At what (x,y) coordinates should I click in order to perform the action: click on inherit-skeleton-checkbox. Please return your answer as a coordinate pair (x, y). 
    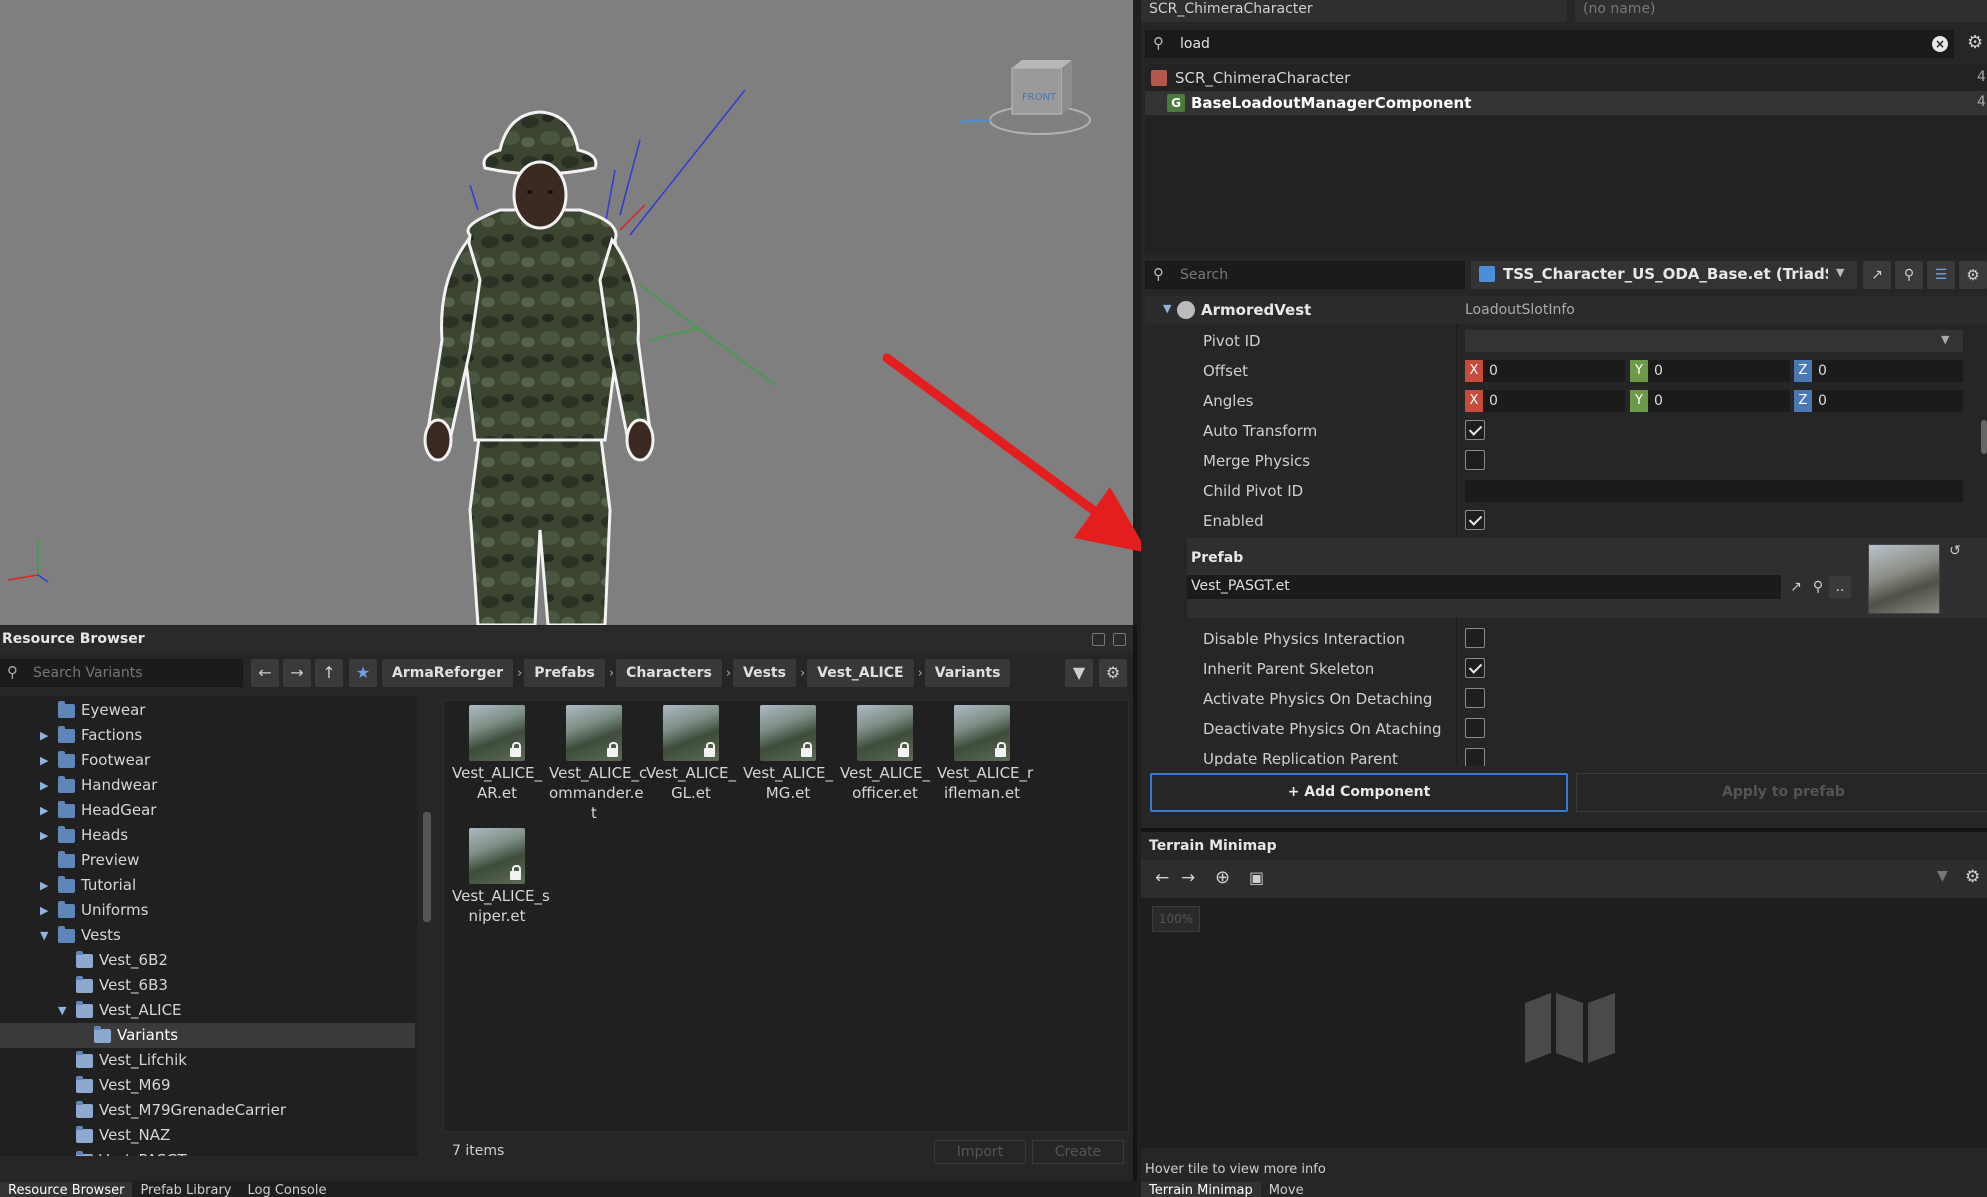
    Looking at the image, I should click on (1475, 668).